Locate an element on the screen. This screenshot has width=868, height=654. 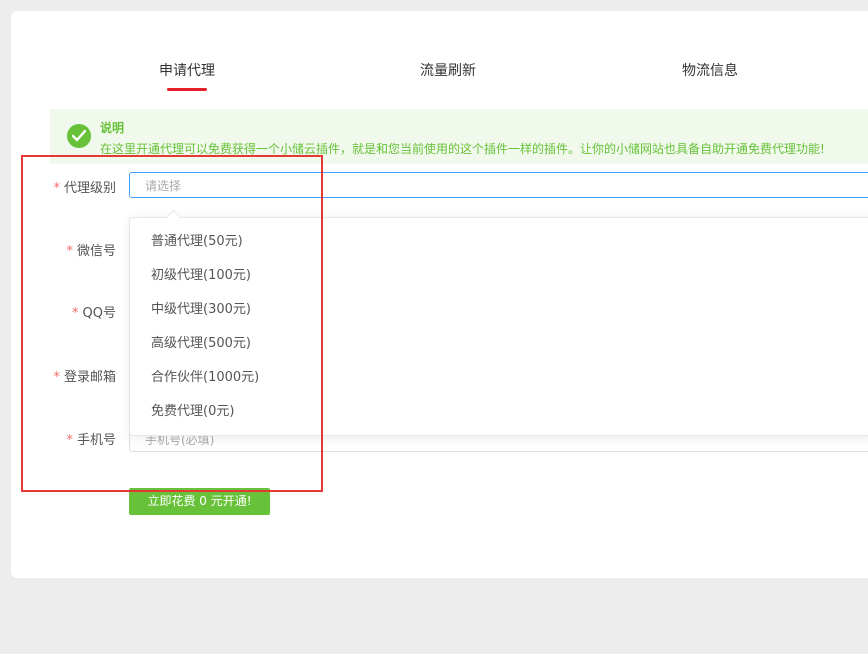
notice-title: 说明 is located at coordinates (112, 128).